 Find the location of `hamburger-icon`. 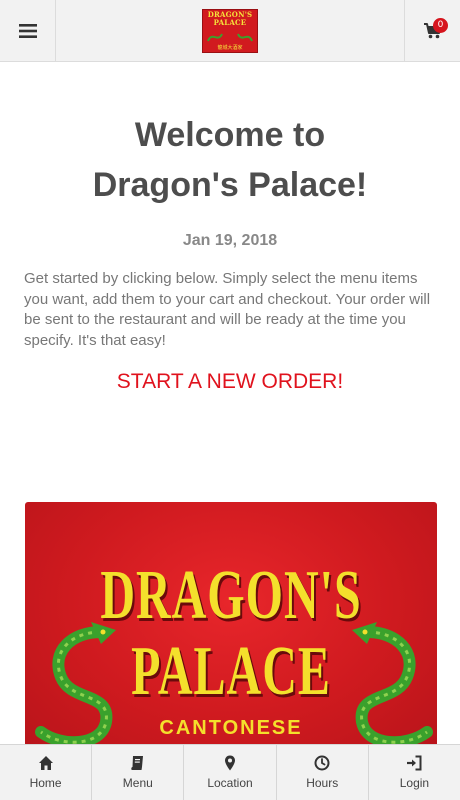

hamburger-icon is located at coordinates (27, 31).